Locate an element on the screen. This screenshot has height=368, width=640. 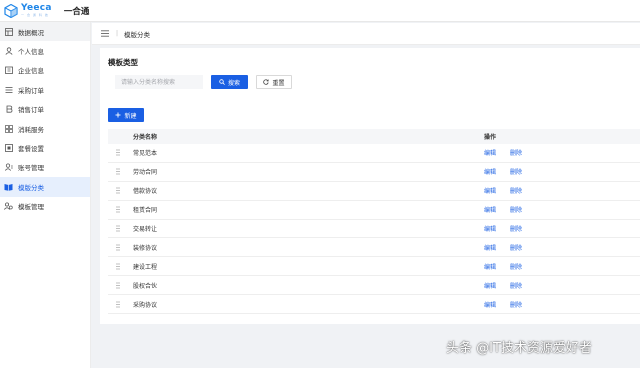
category-name: 交易转让 is located at coordinates (145, 229).